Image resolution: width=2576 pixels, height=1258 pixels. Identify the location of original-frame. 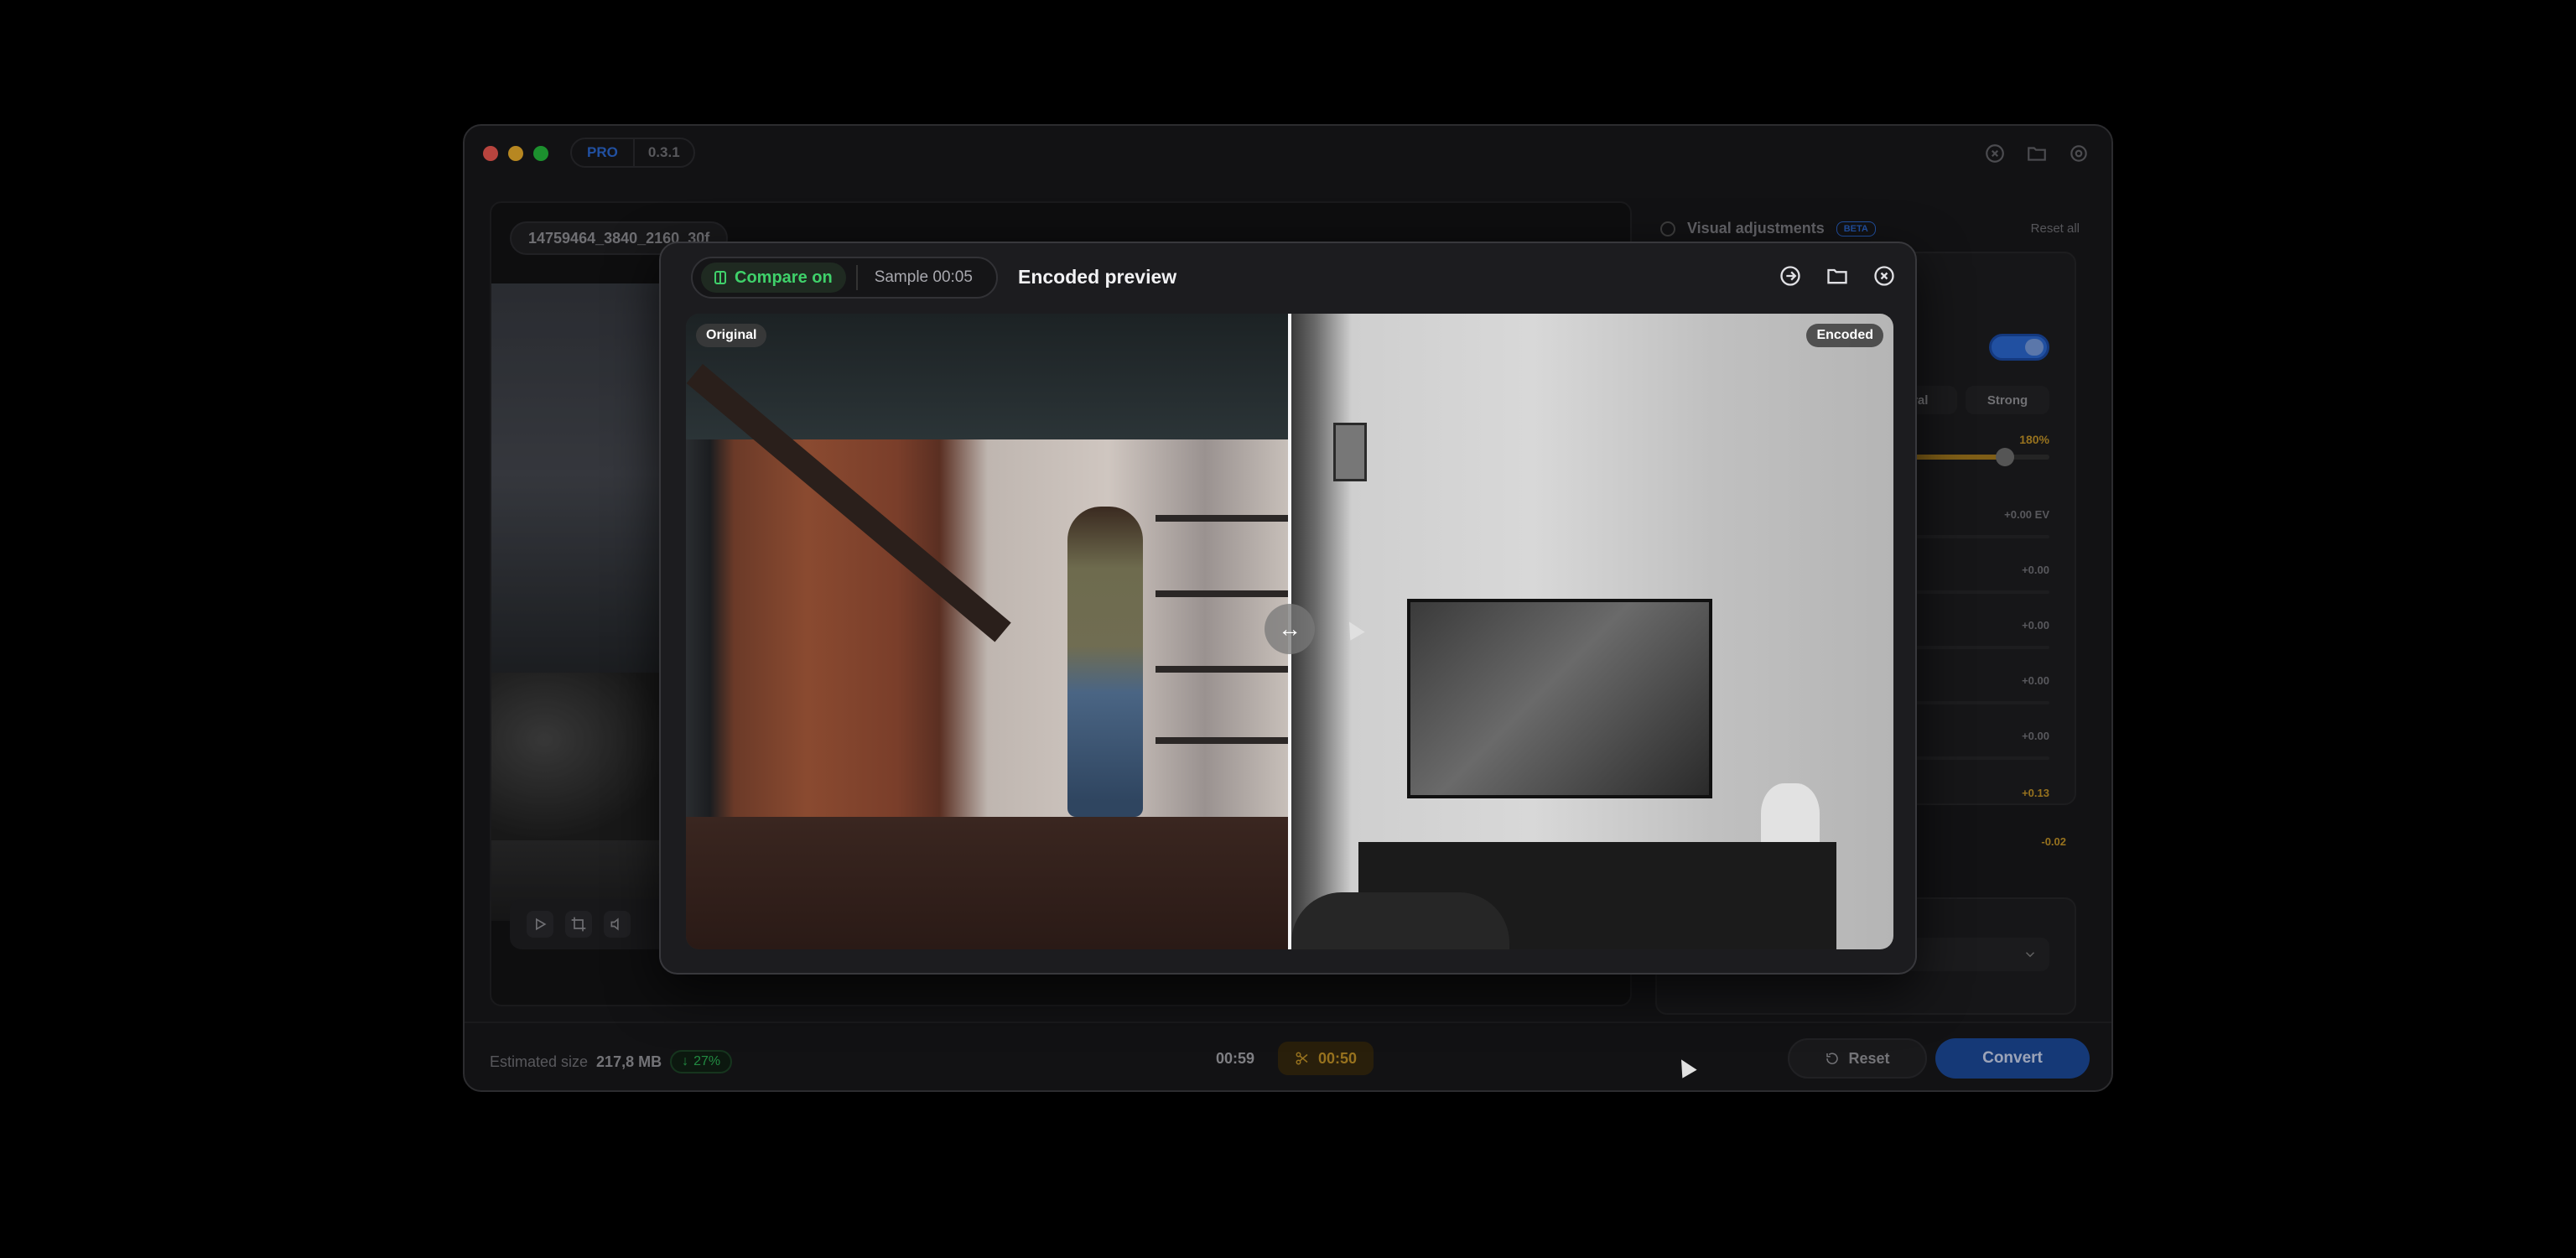
(988, 631).